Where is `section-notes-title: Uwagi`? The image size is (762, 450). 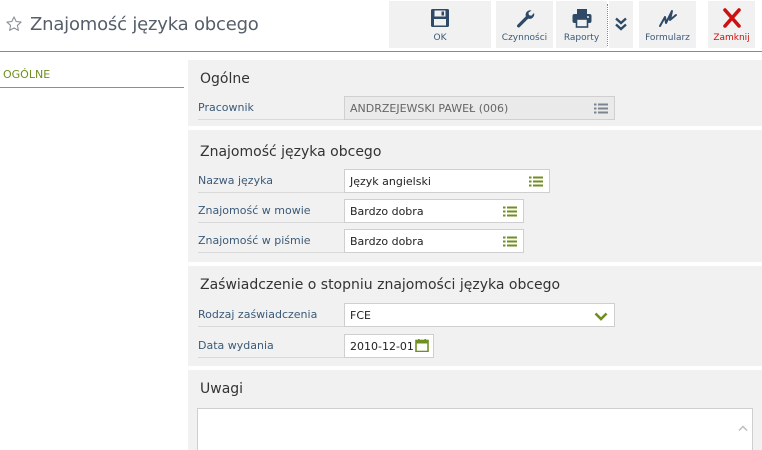 section-notes-title: Uwagi is located at coordinates (222, 389).